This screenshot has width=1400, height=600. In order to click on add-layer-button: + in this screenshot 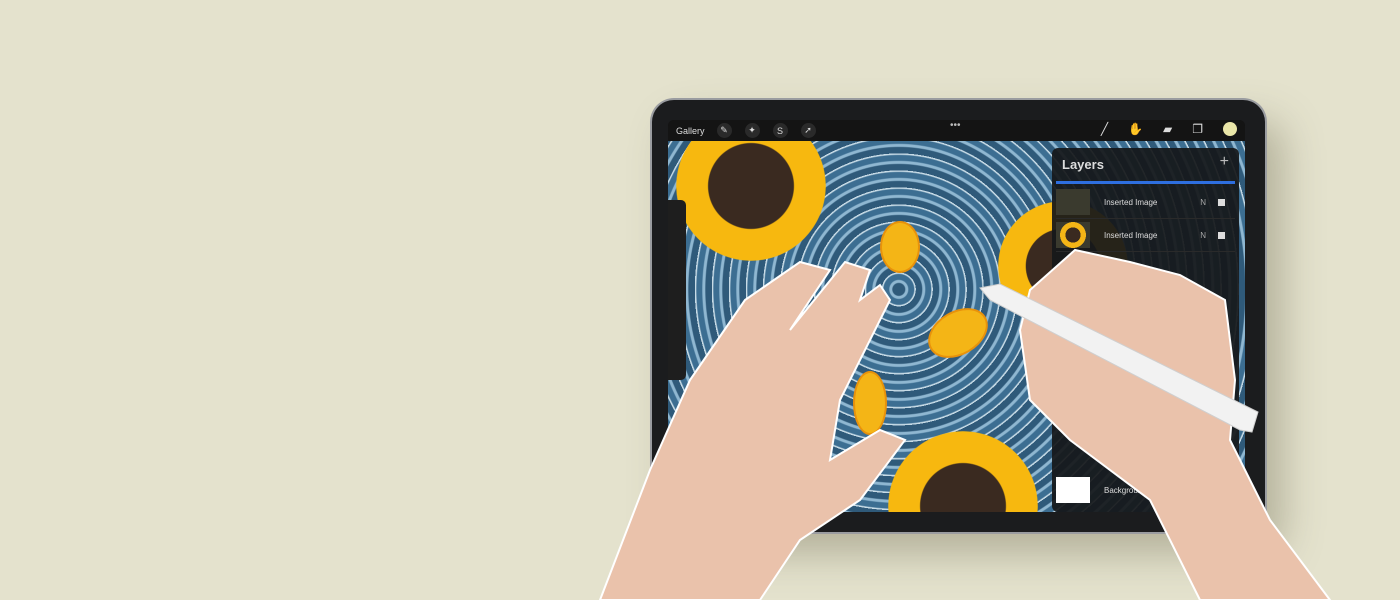, I will do `click(1224, 162)`.